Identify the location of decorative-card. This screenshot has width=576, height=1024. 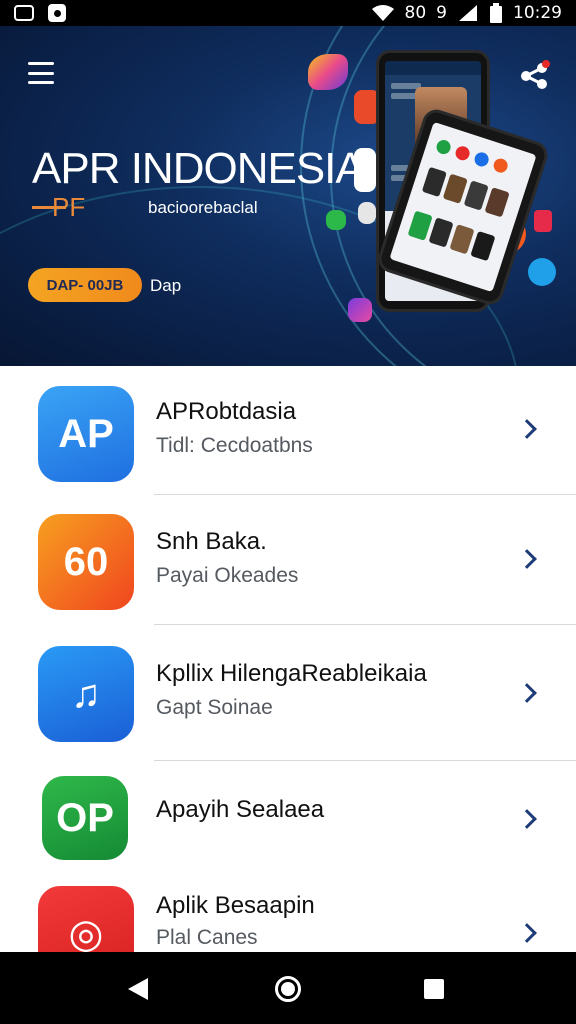
(367, 213).